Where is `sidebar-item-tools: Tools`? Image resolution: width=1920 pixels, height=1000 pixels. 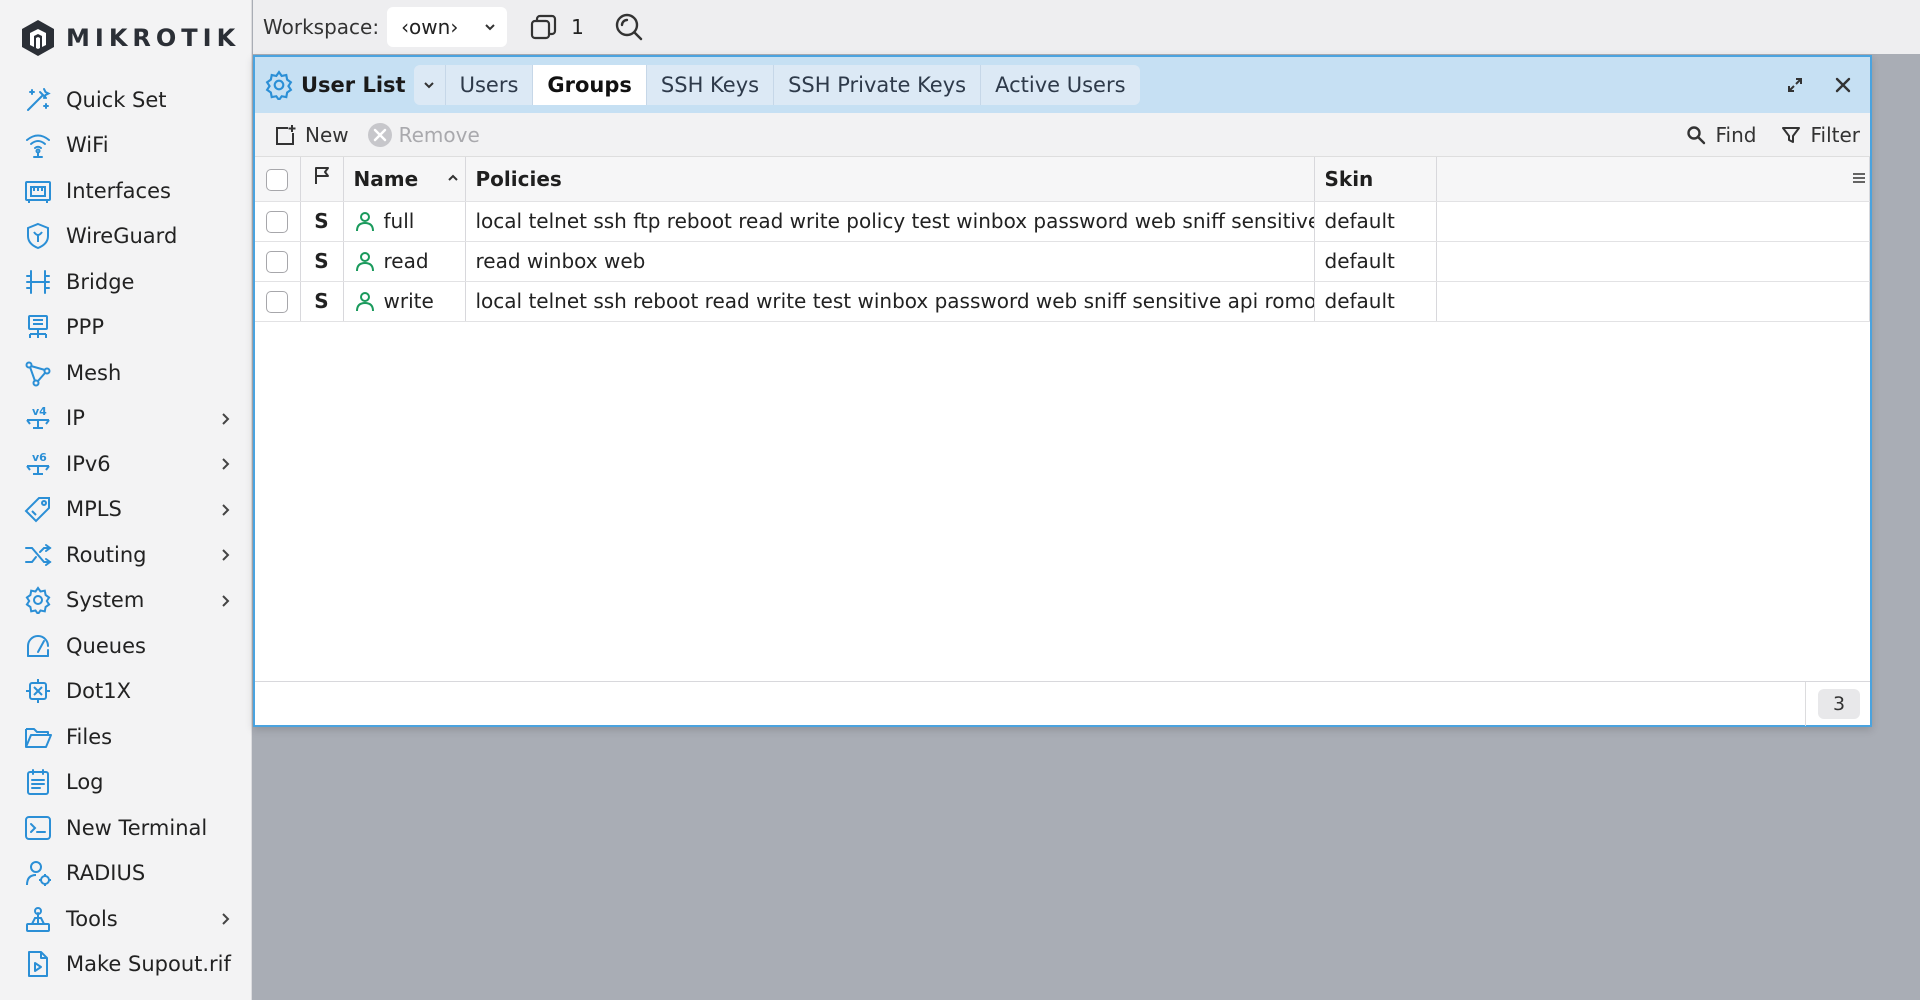
sidebar-item-tools: Tools is located at coordinates (126, 919).